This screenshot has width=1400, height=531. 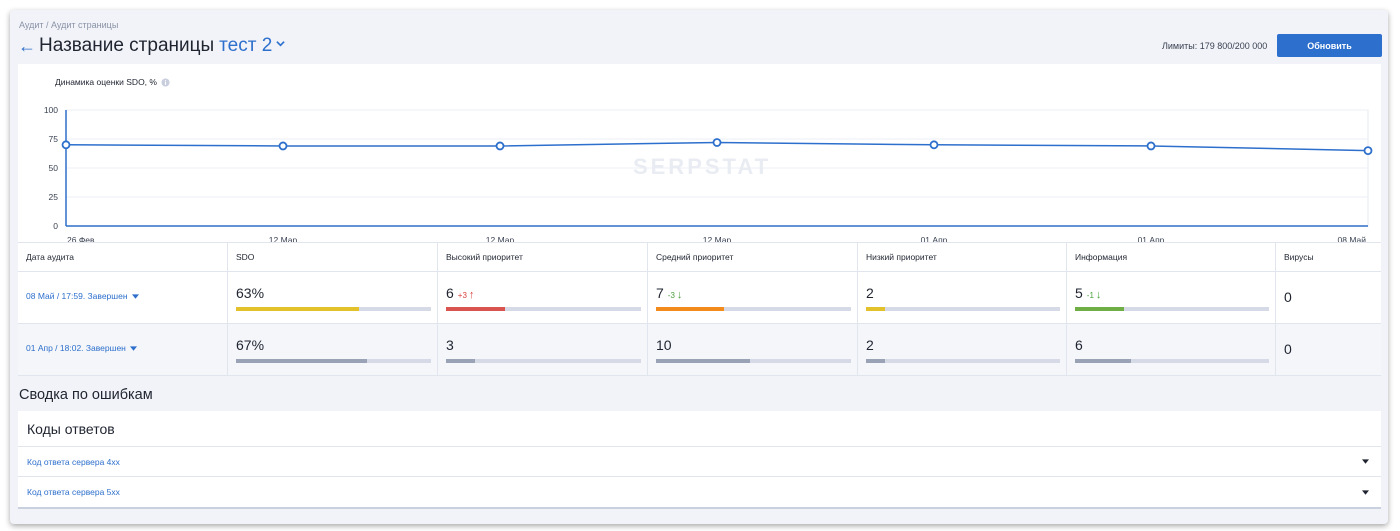 What do you see at coordinates (250, 293) in the screenshot?
I see `sdo-value: 63%` at bounding box center [250, 293].